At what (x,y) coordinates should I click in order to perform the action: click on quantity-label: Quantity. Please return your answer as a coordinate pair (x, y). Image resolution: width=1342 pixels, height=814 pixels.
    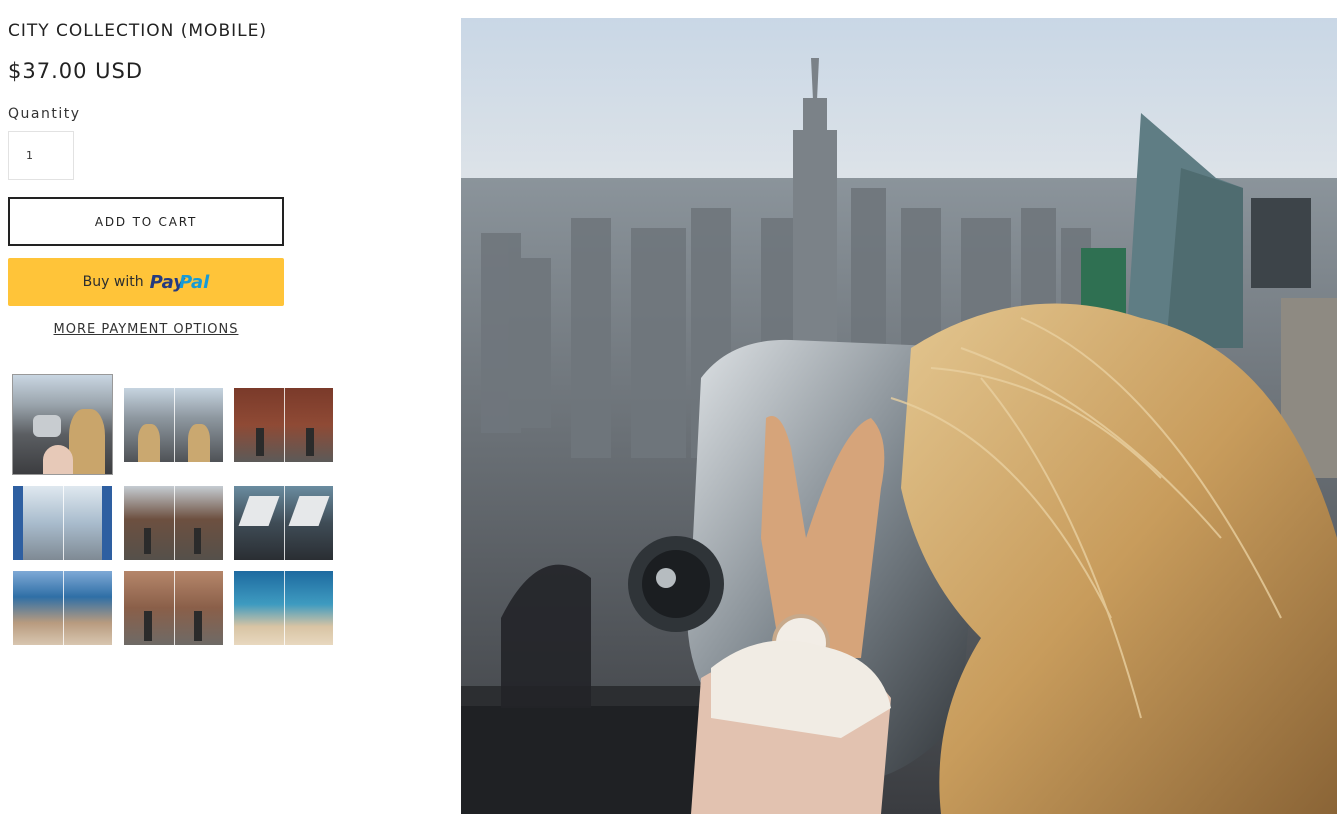
    Looking at the image, I should click on (44, 114).